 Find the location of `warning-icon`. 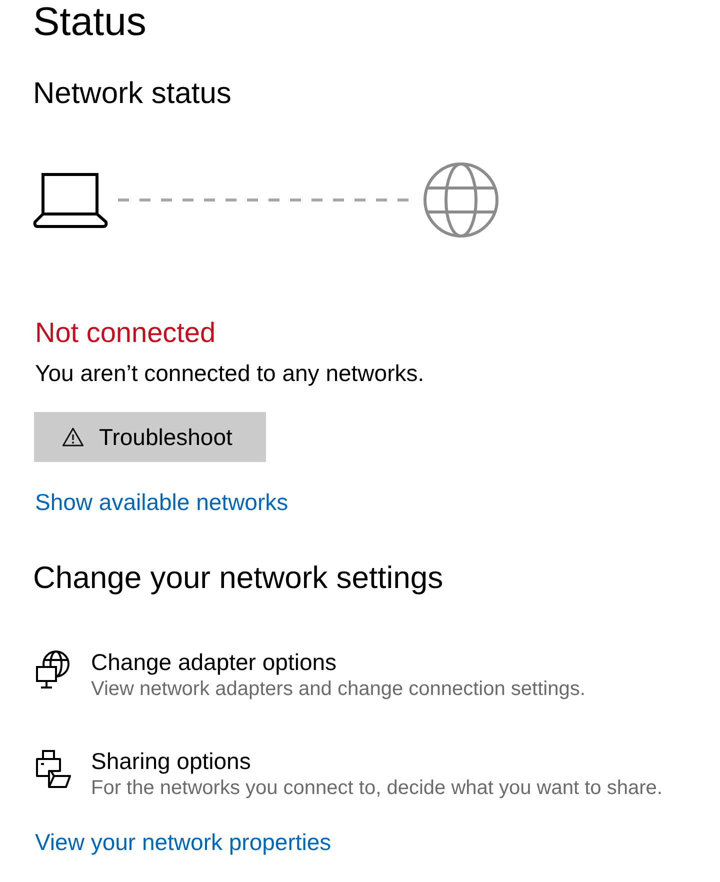

warning-icon is located at coordinates (73, 437).